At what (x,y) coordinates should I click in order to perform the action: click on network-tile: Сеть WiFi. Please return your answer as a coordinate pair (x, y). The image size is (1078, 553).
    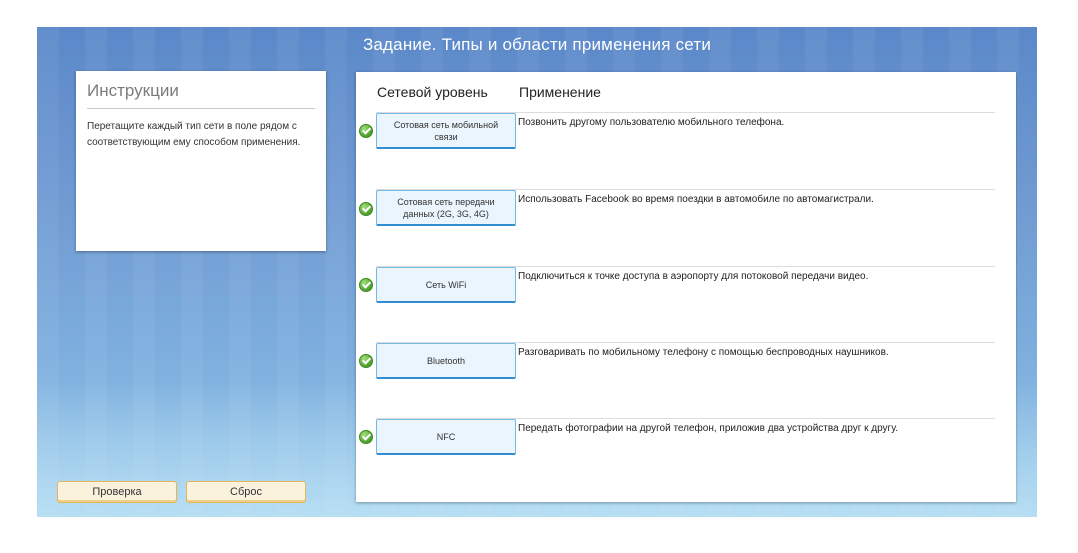
    Looking at the image, I should click on (446, 285).